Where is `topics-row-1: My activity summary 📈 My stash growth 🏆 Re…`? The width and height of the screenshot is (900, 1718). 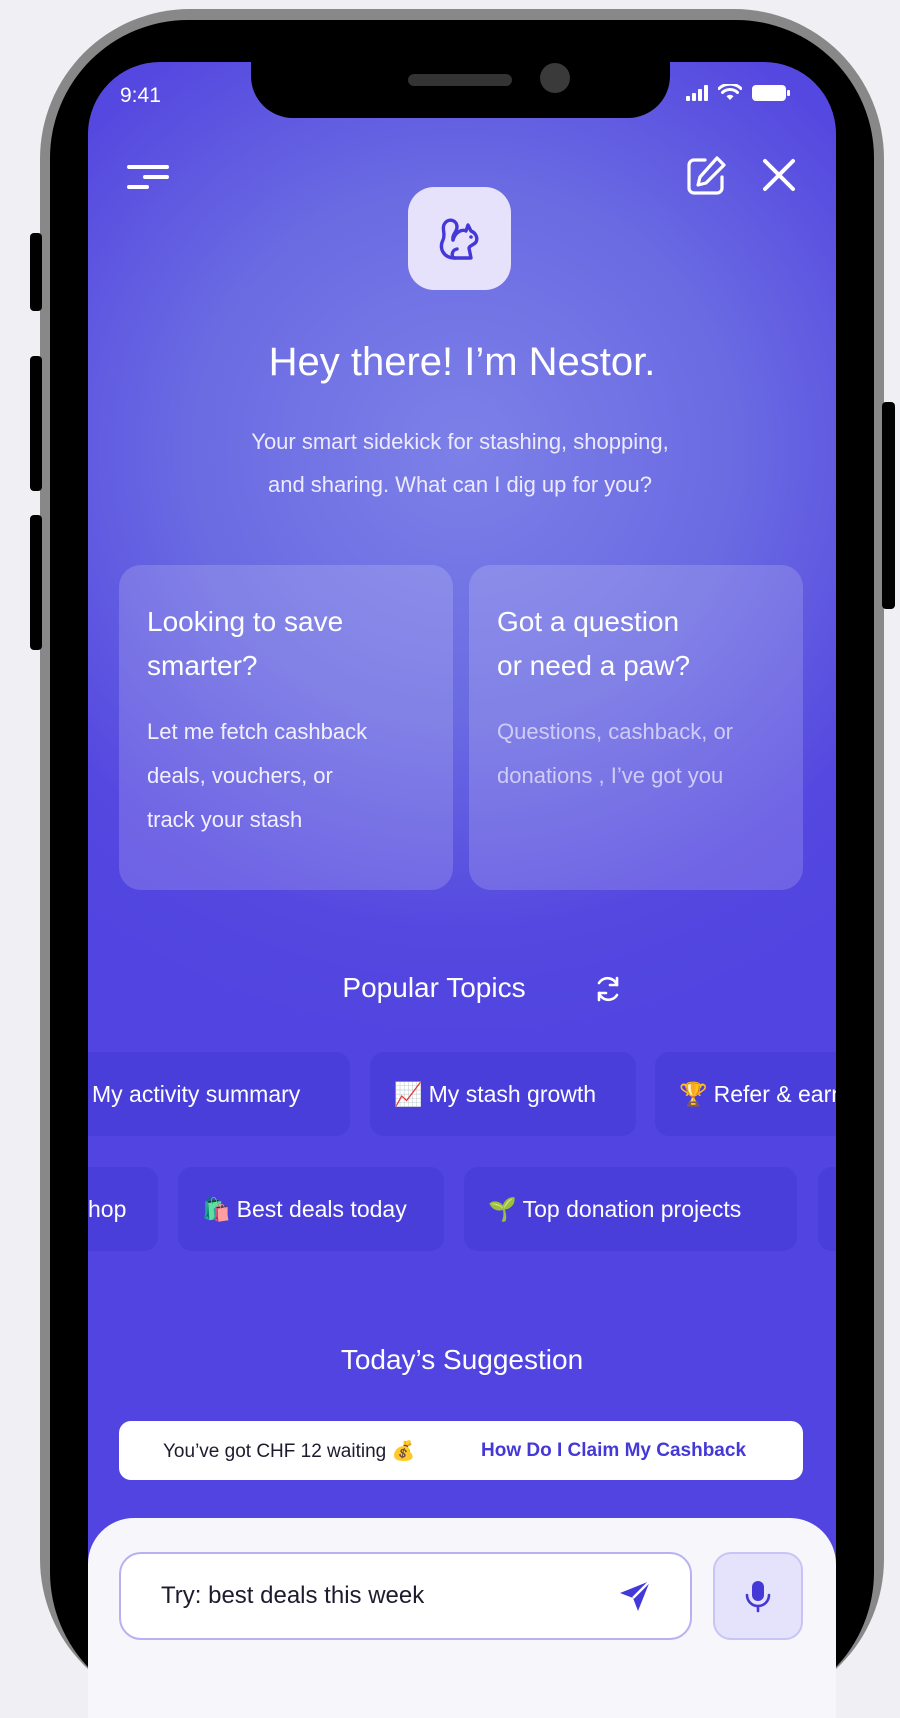 topics-row-1: My activity summary 📈 My stash growth 🏆 Re… is located at coordinates (462, 1094).